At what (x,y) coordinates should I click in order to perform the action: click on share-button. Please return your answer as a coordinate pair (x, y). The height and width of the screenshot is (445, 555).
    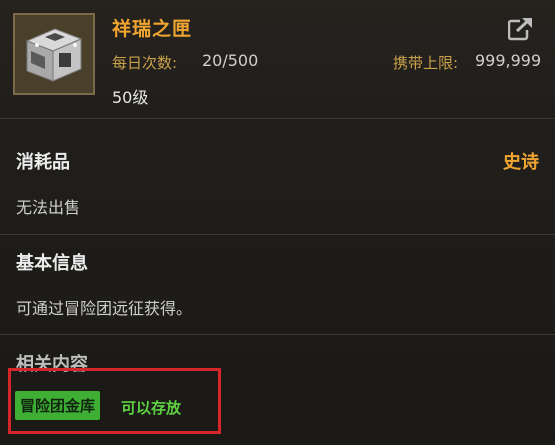
    Looking at the image, I should click on (520, 29).